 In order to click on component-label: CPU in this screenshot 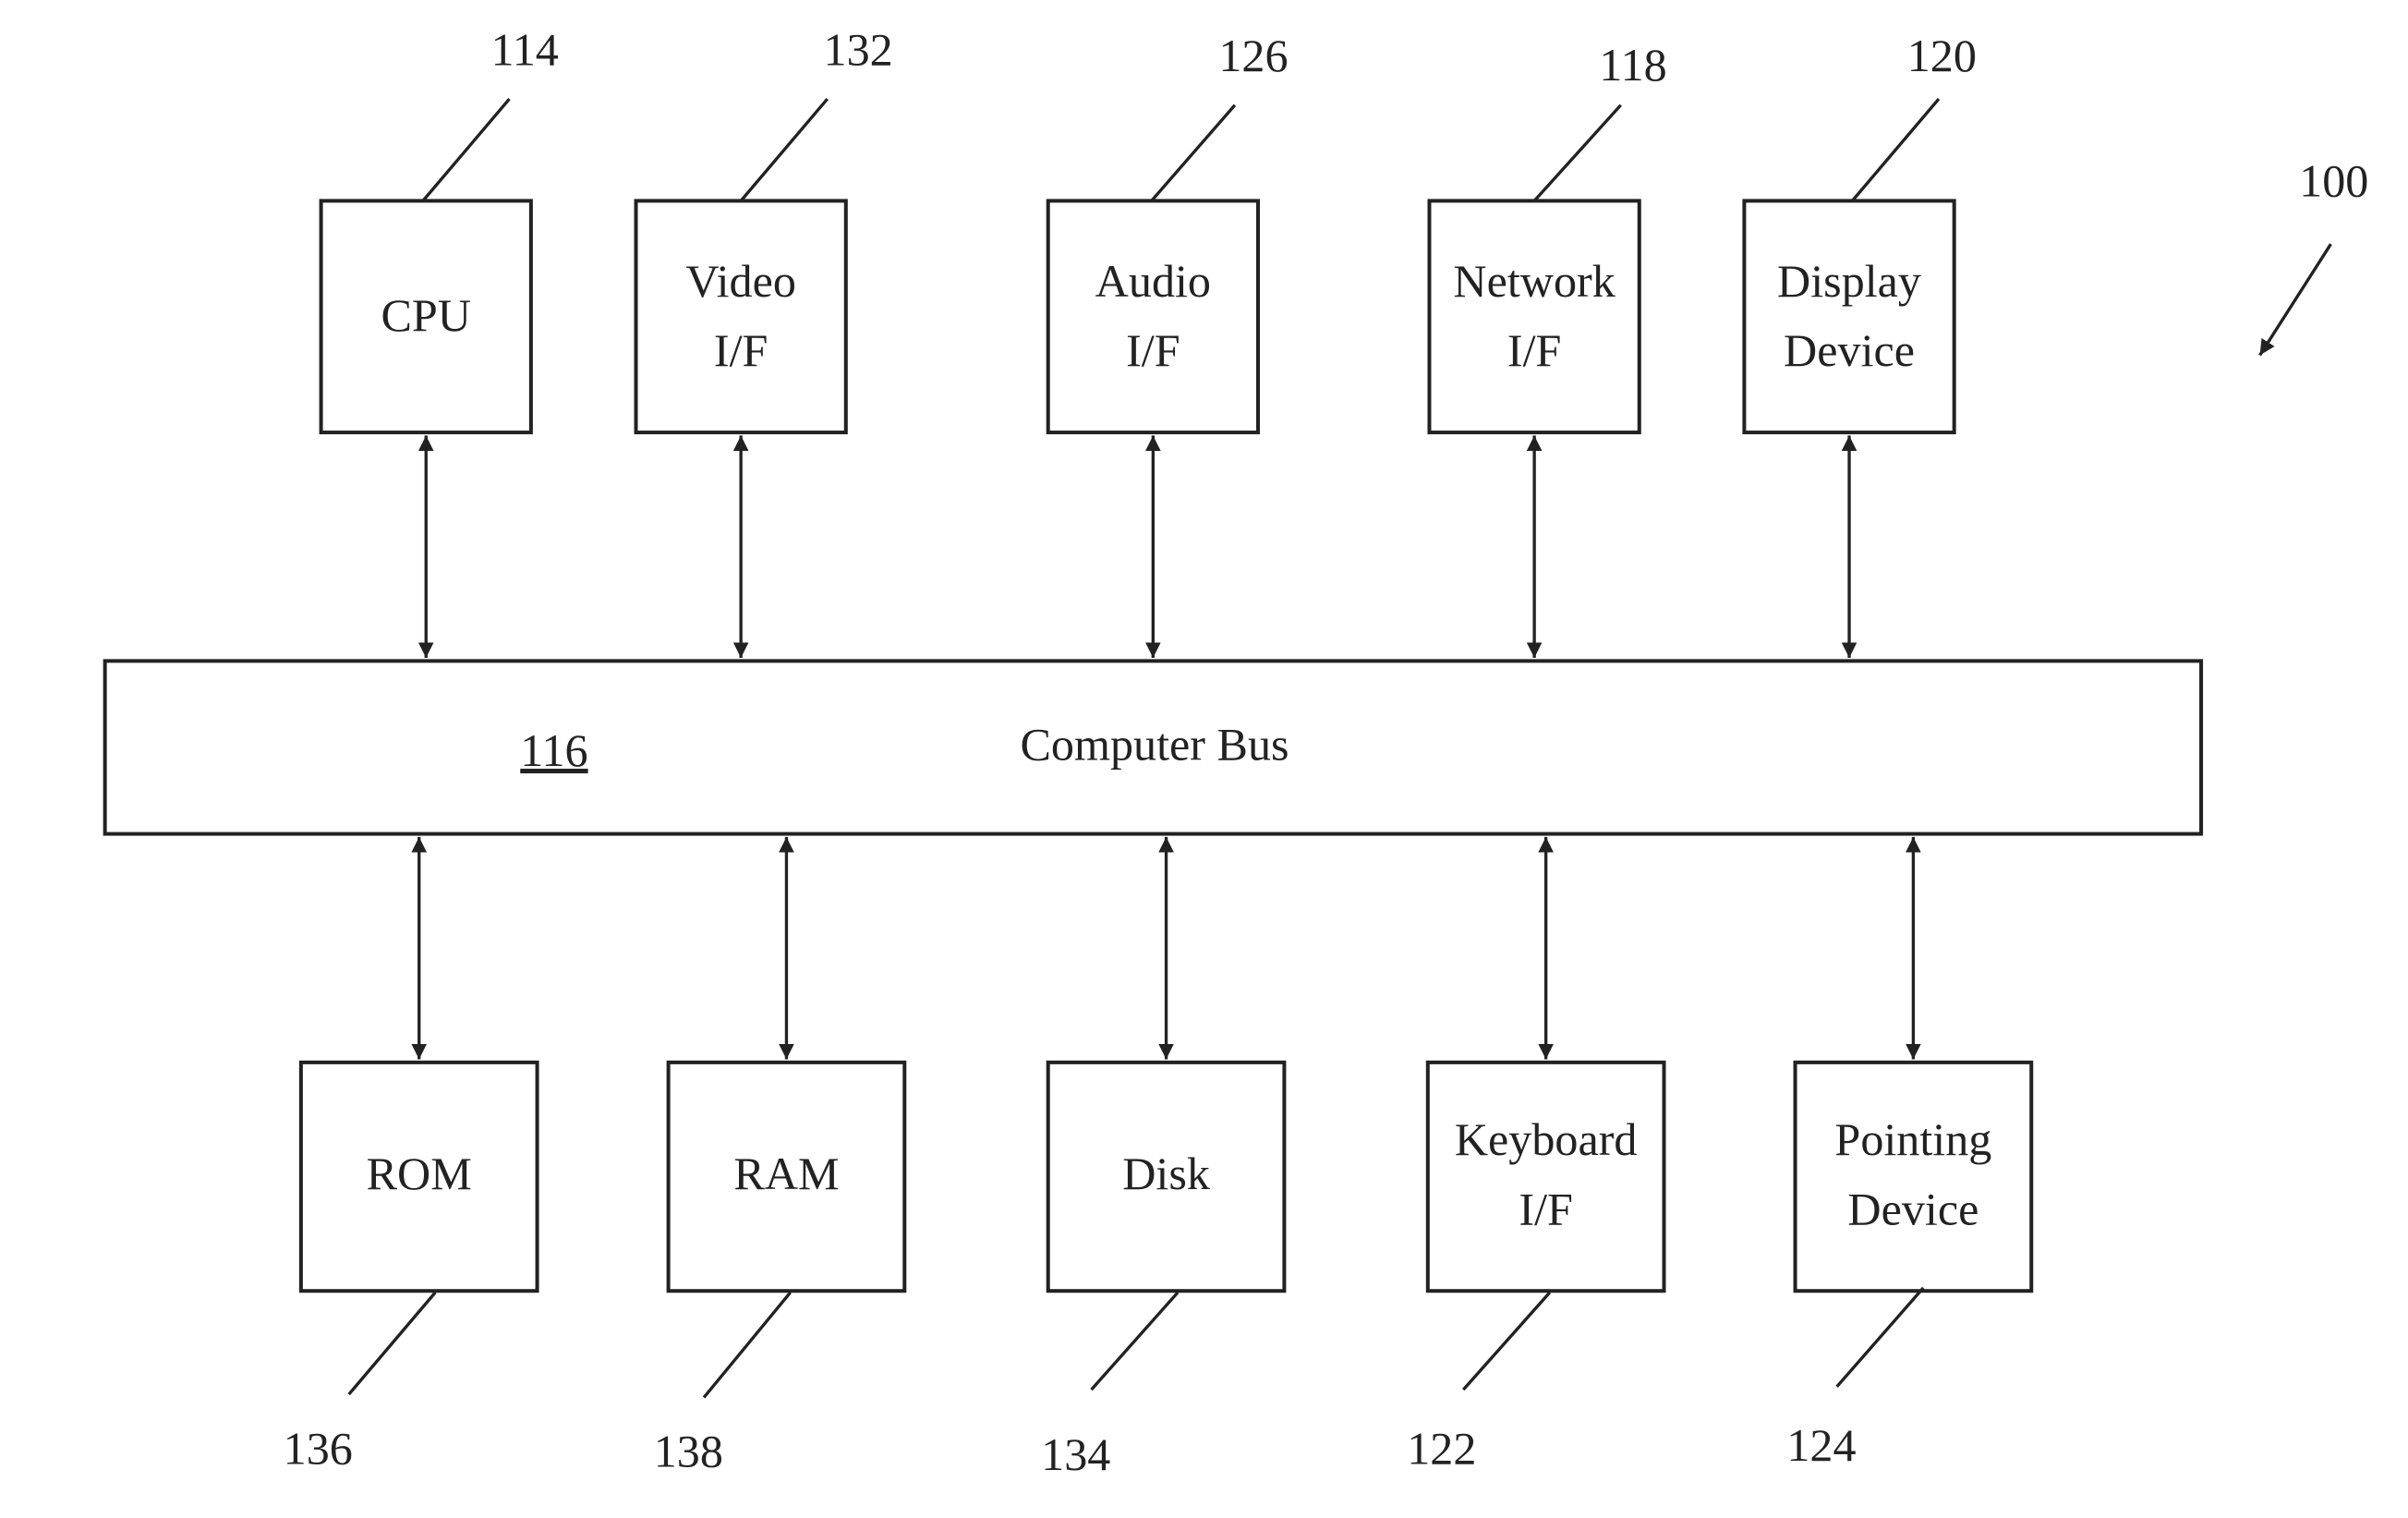, I will do `click(426, 315)`.